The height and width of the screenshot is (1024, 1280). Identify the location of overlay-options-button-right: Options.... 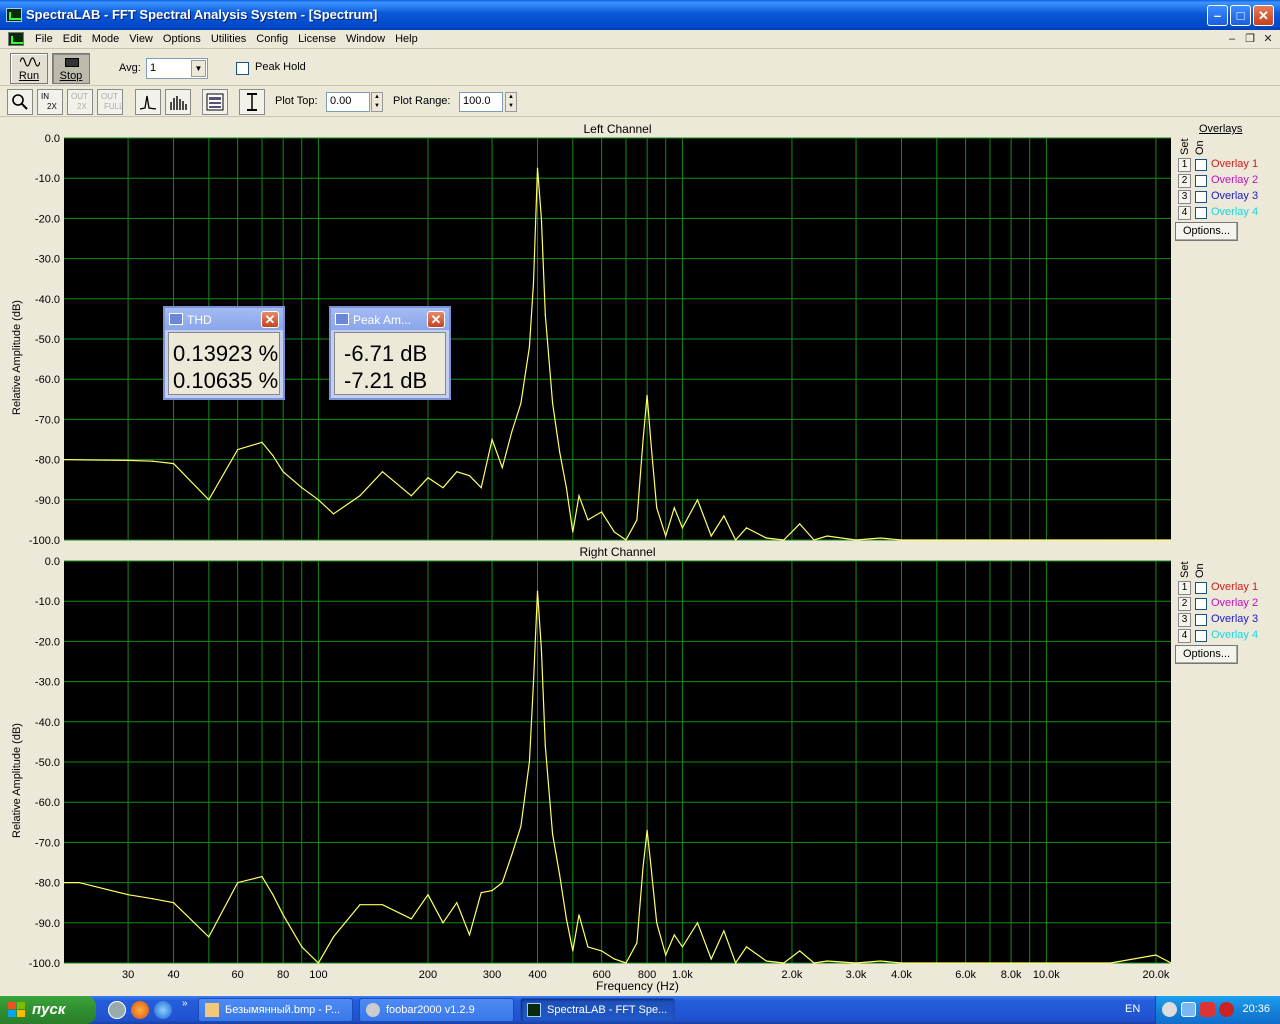
(1206, 654).